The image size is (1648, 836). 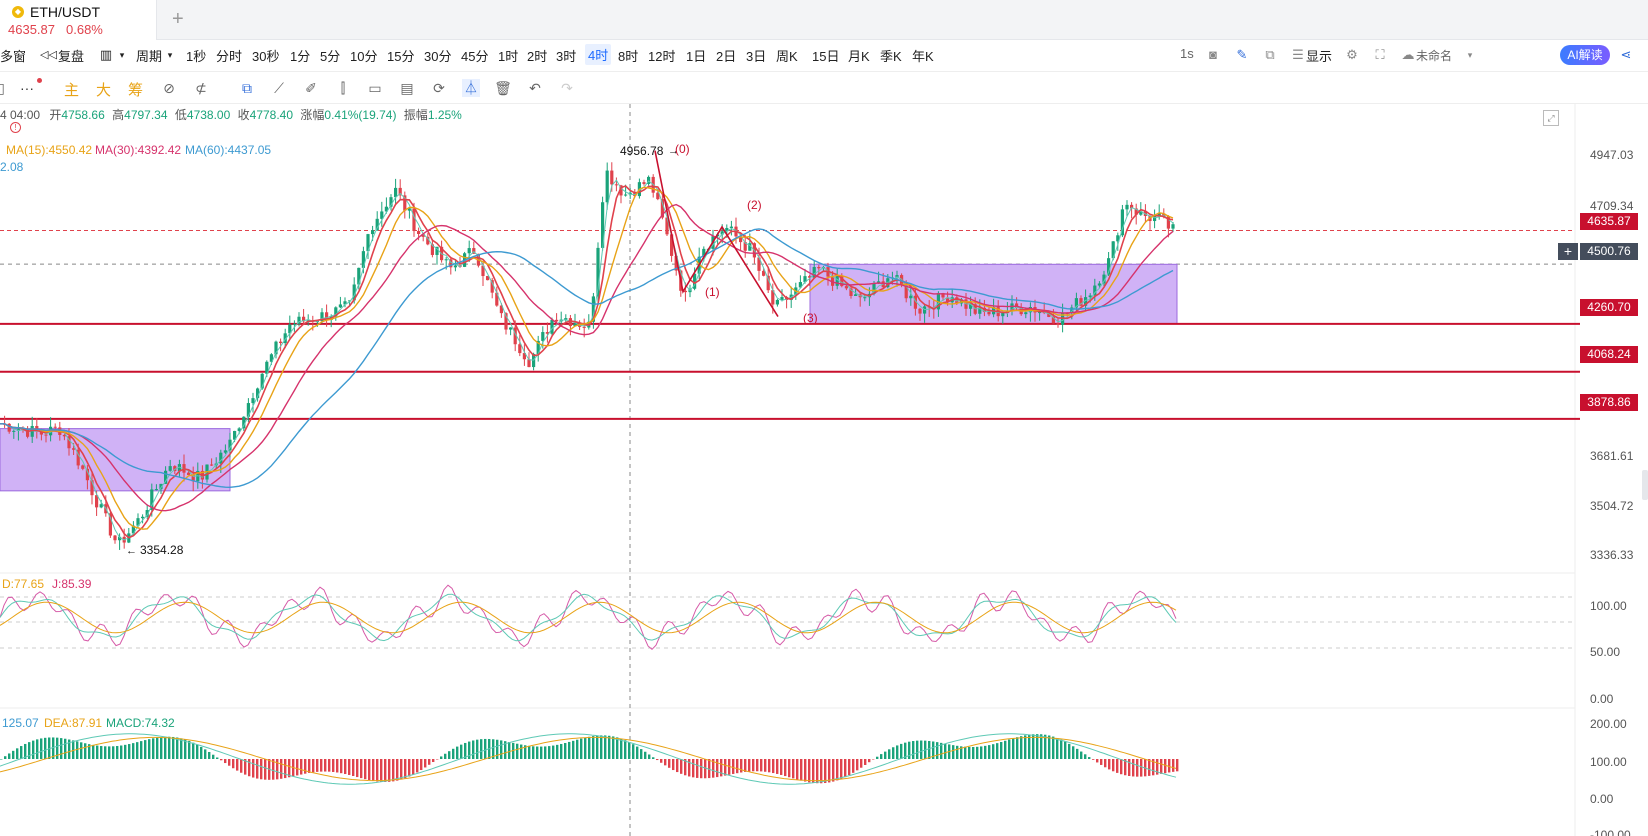 I want to click on period-12h: 12时, so click(x=661, y=55).